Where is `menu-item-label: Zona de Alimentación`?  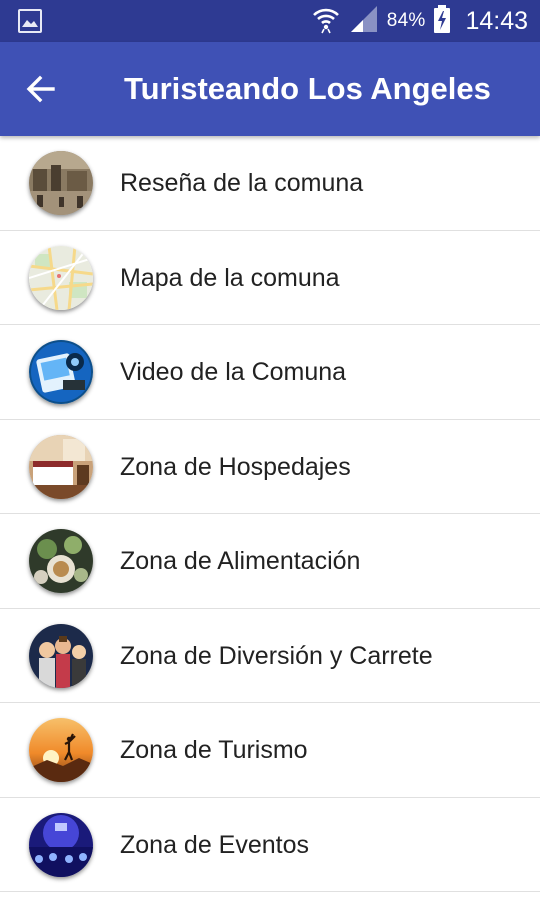
menu-item-label: Zona de Alimentación is located at coordinates (240, 561).